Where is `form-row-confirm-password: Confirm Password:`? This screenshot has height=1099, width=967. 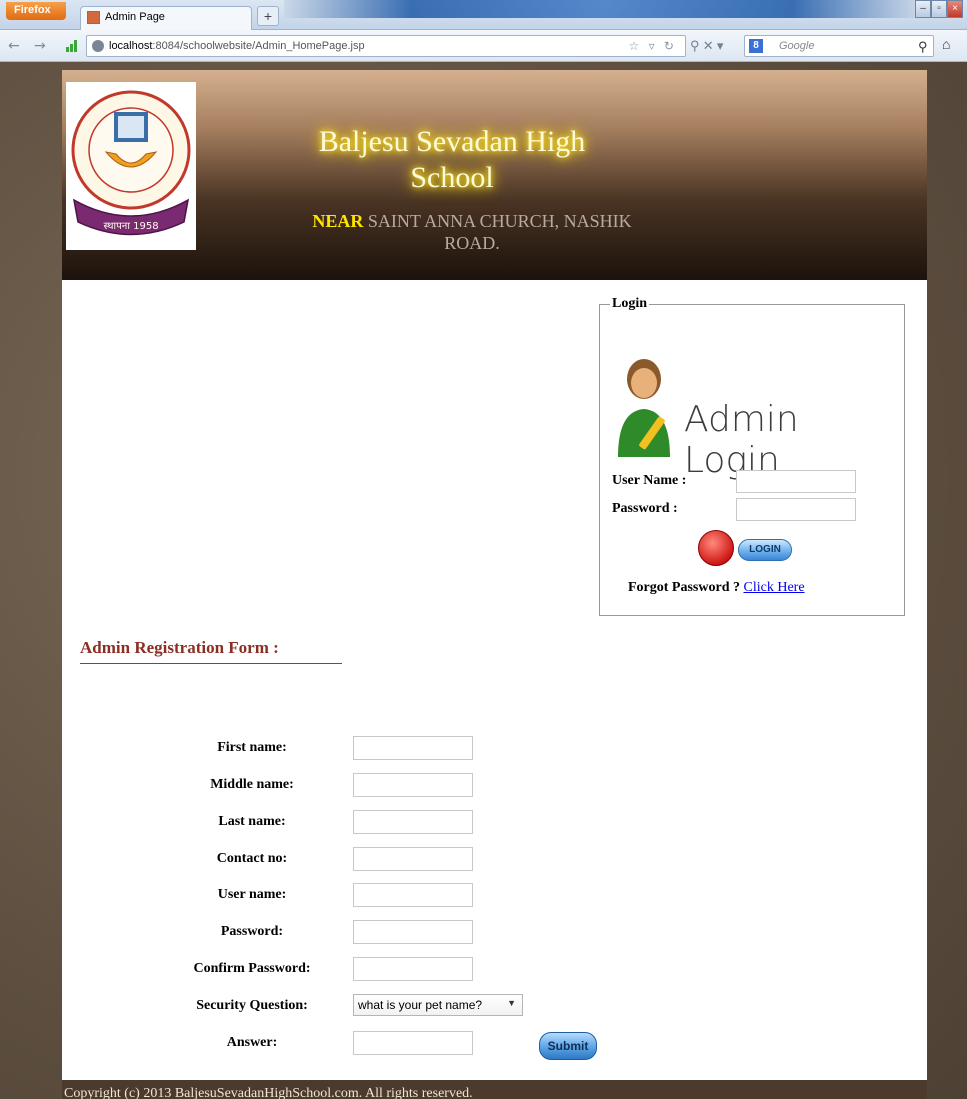
form-row-confirm-password: Confirm Password: is located at coordinates (494, 969).